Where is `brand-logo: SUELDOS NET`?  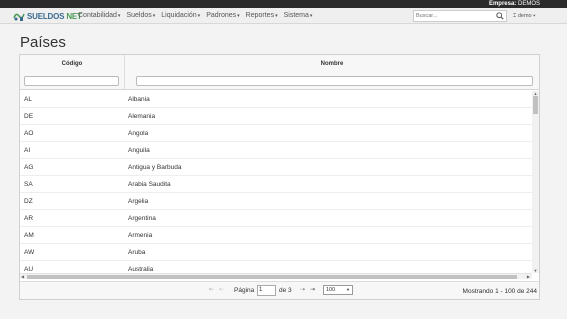 brand-logo: SUELDOS NET is located at coordinates (47, 16).